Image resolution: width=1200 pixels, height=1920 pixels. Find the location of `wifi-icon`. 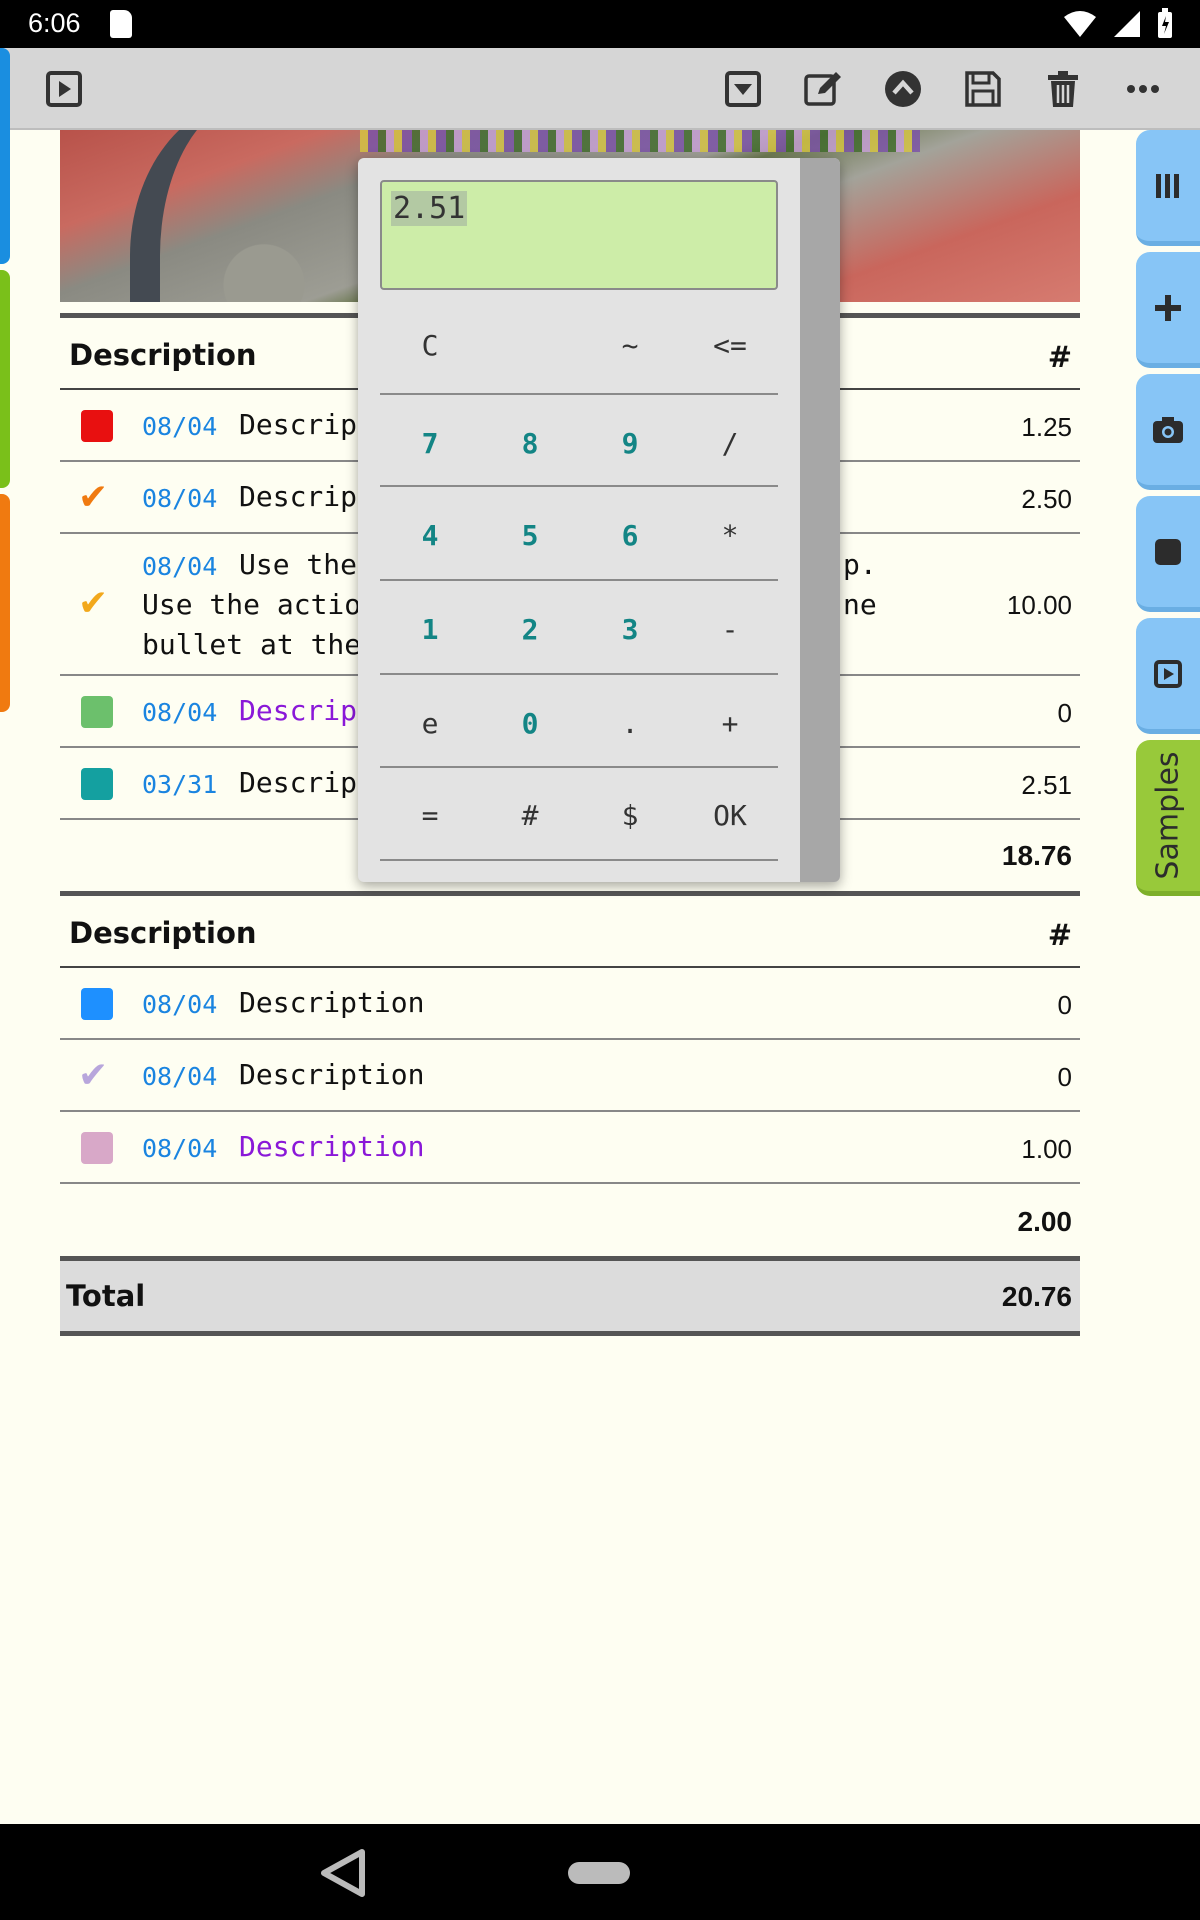

wifi-icon is located at coordinates (1080, 26).